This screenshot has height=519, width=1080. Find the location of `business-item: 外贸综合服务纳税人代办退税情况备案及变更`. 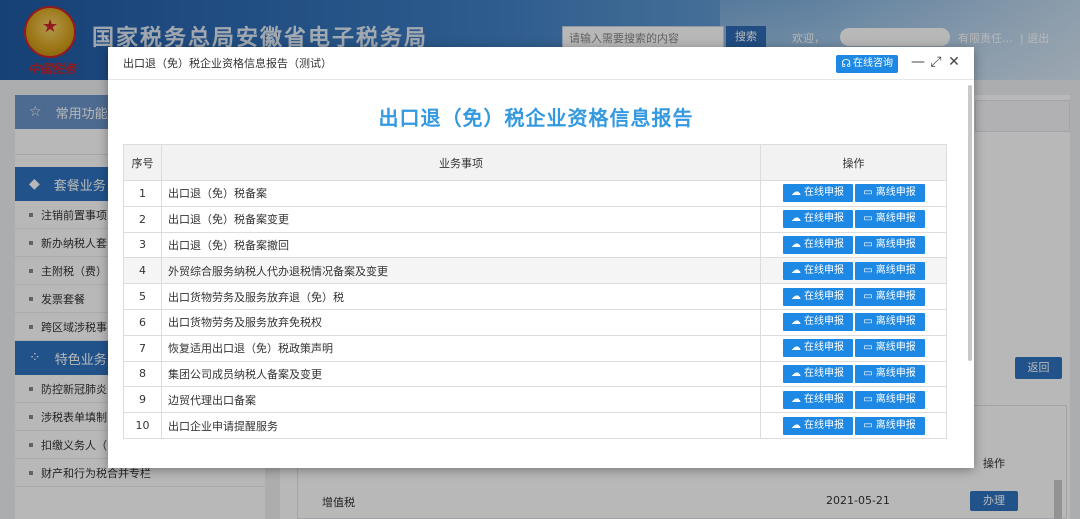

business-item: 外贸综合服务纳税人代办退税情况备案及变更 is located at coordinates (461, 271).